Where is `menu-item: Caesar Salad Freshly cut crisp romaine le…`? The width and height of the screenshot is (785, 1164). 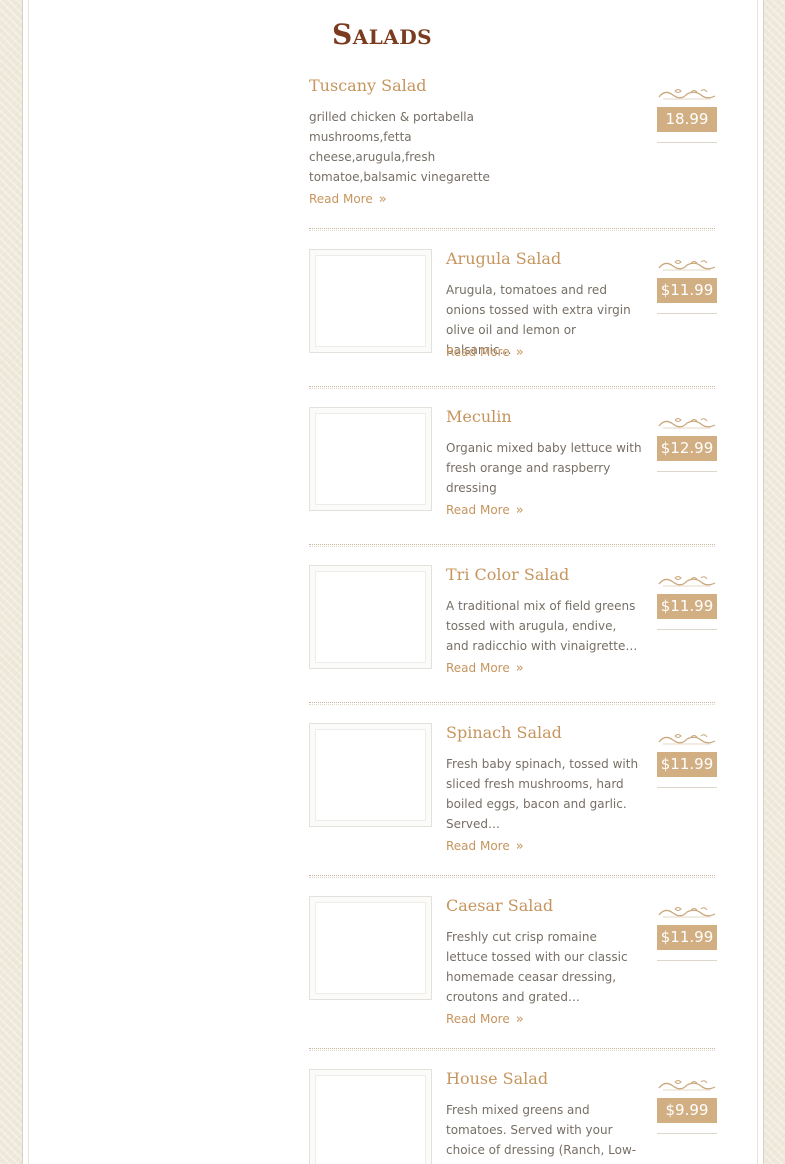 menu-item: Caesar Salad Freshly cut crisp romaine le… is located at coordinates (513, 971).